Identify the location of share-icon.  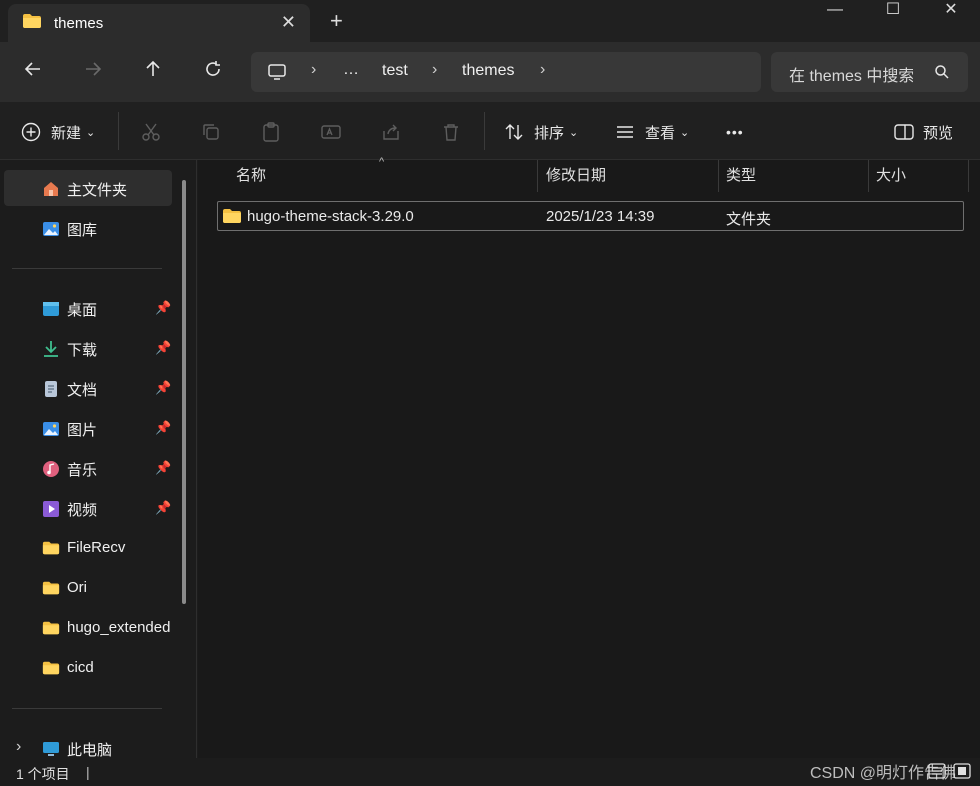
(391, 132).